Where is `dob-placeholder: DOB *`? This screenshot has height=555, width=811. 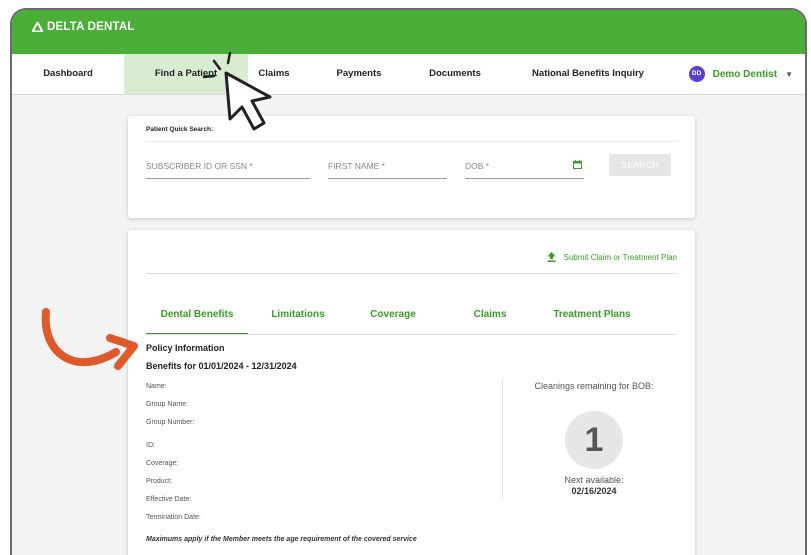 dob-placeholder: DOB * is located at coordinates (477, 166).